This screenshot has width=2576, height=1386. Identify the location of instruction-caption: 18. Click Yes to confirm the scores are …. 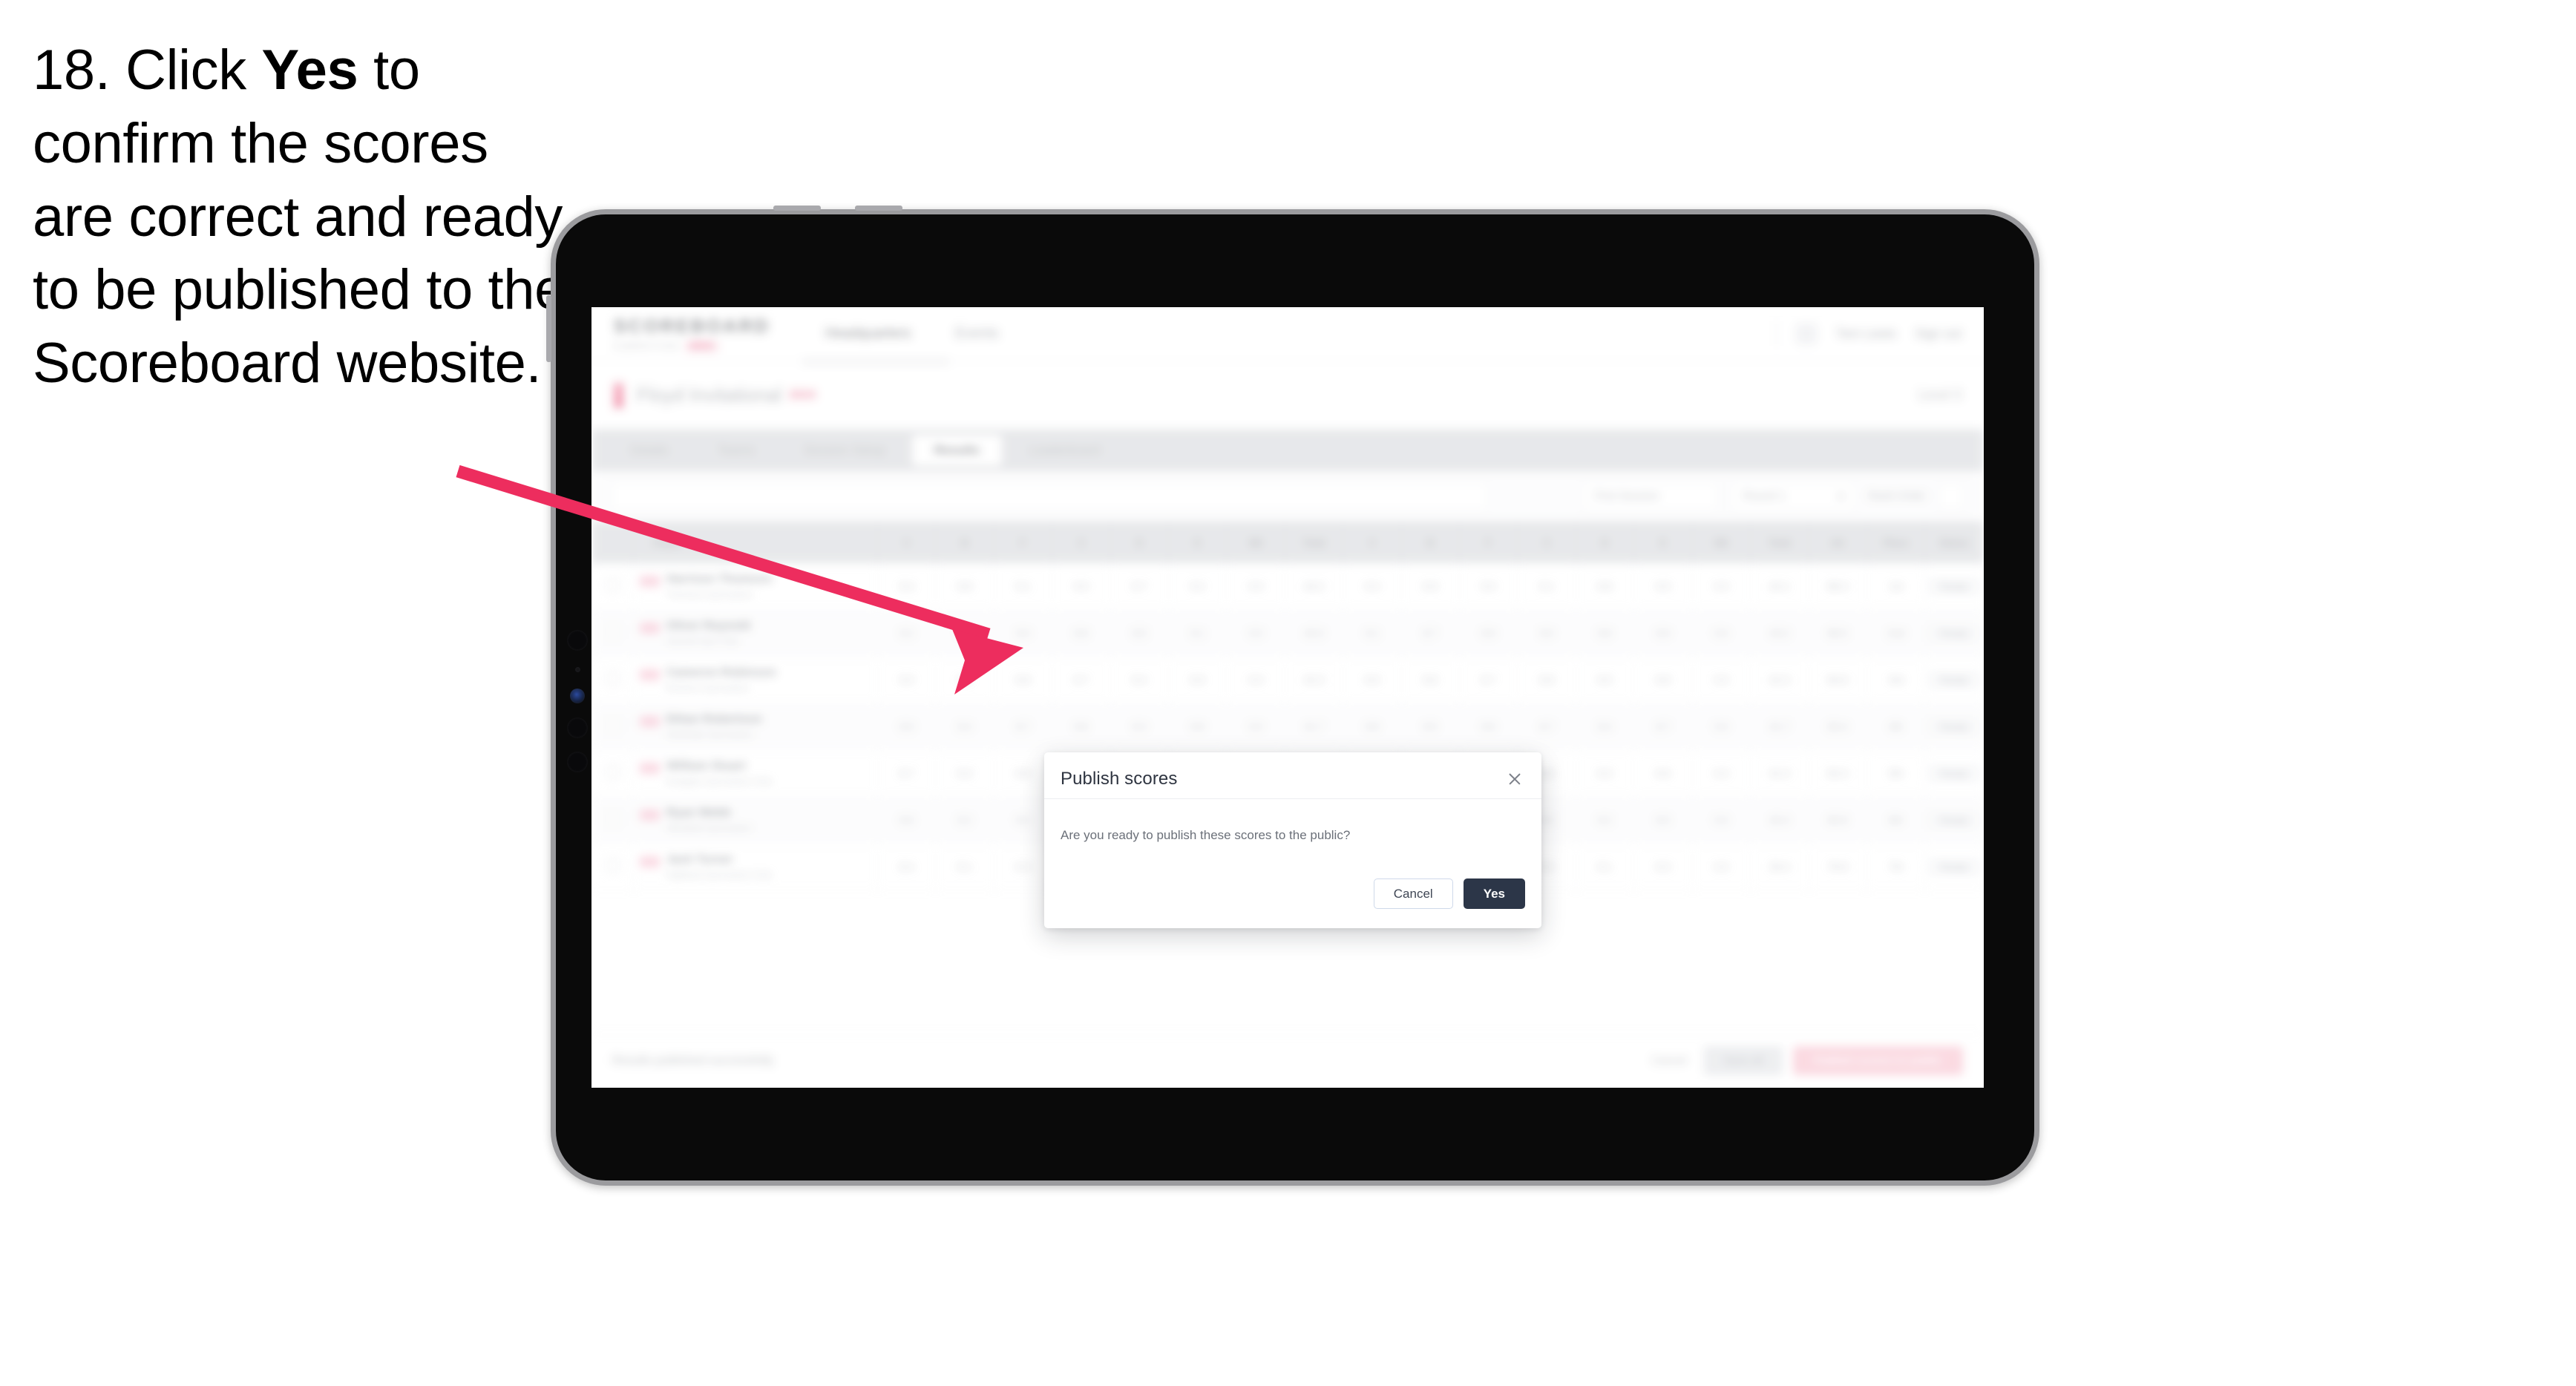
(303, 217).